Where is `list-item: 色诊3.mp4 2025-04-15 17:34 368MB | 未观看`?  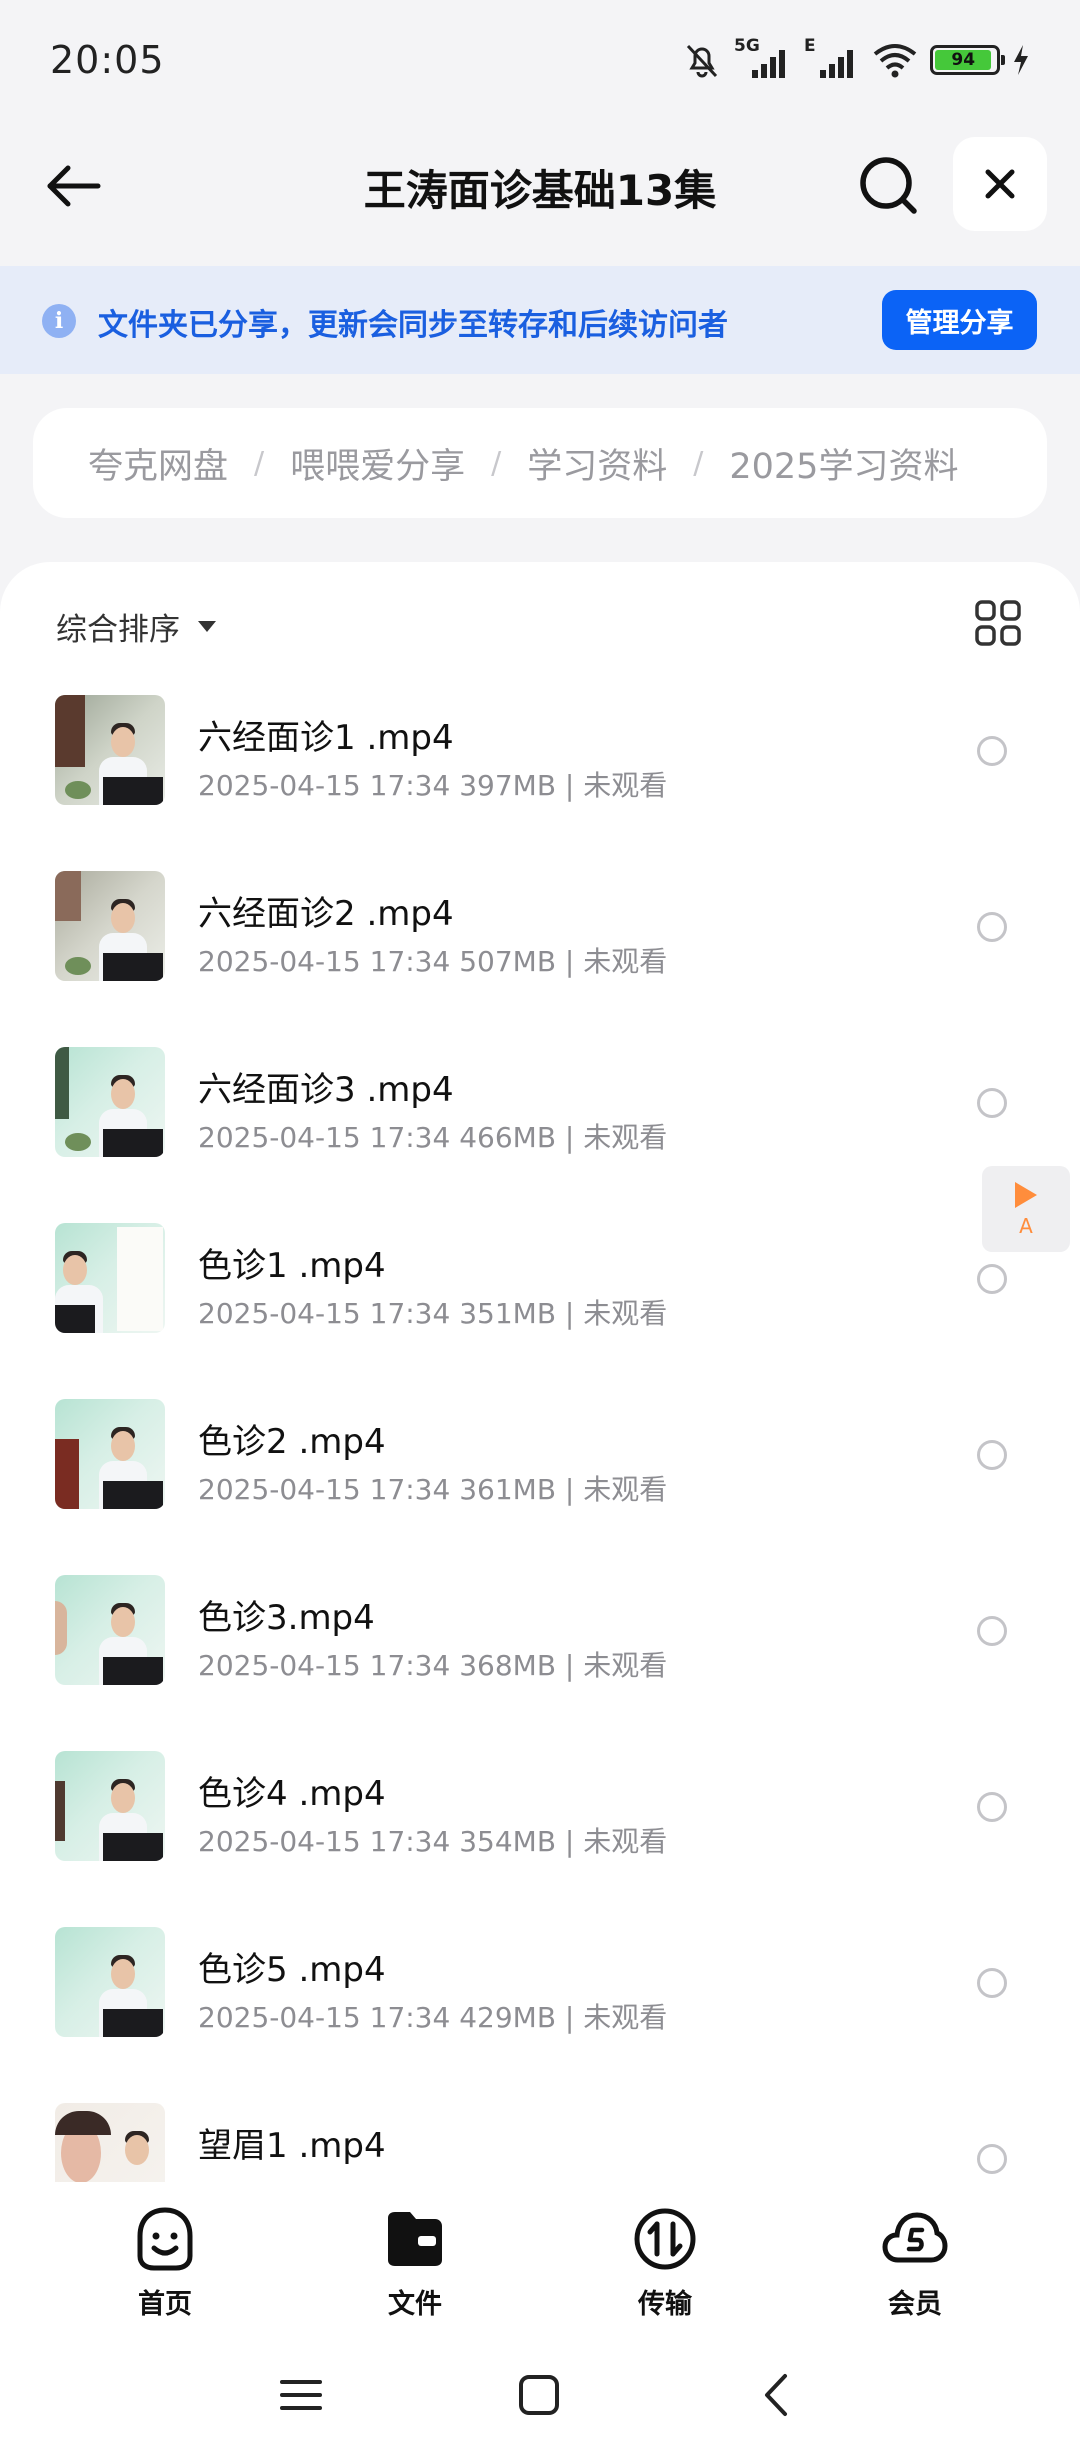 list-item: 色诊3.mp4 2025-04-15 17:34 368MB | 未观看 is located at coordinates (540, 1628).